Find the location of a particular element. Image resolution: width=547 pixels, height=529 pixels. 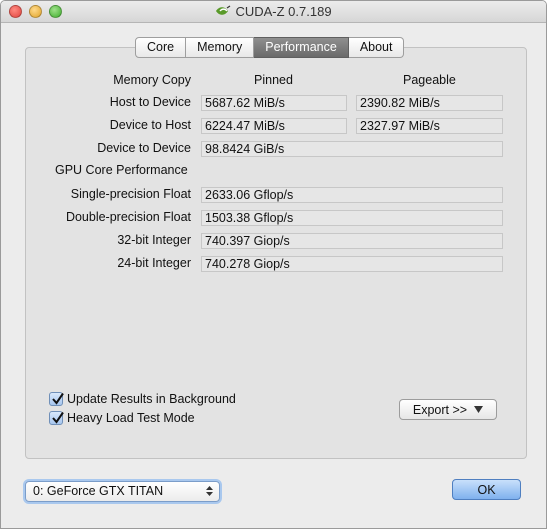

pageable-column-header: Pageable is located at coordinates (429, 80).